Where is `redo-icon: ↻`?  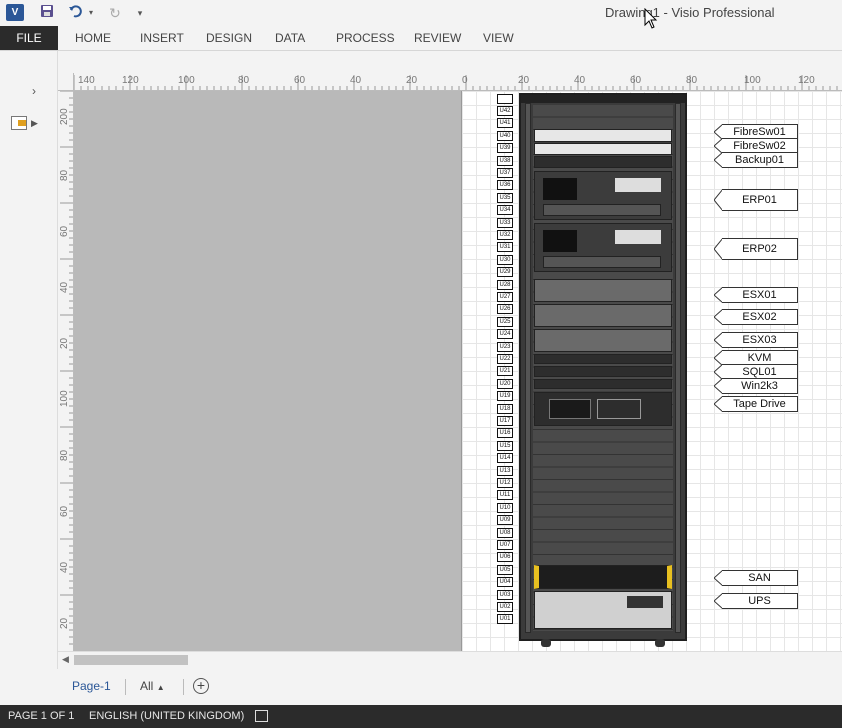
redo-icon: ↻ is located at coordinates (115, 13).